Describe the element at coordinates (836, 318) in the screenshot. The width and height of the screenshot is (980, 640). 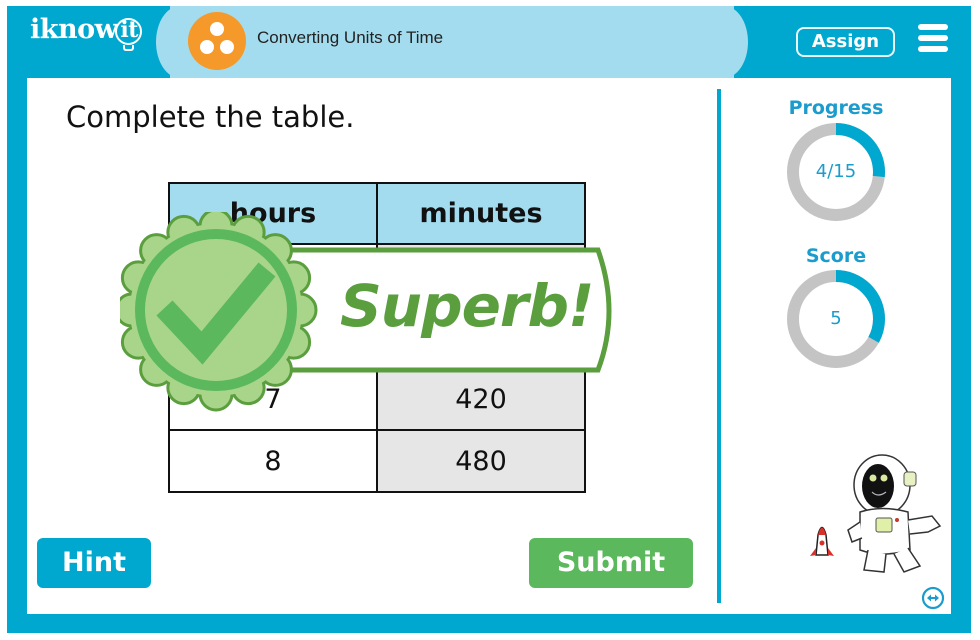
I see `score-value: 5` at that location.